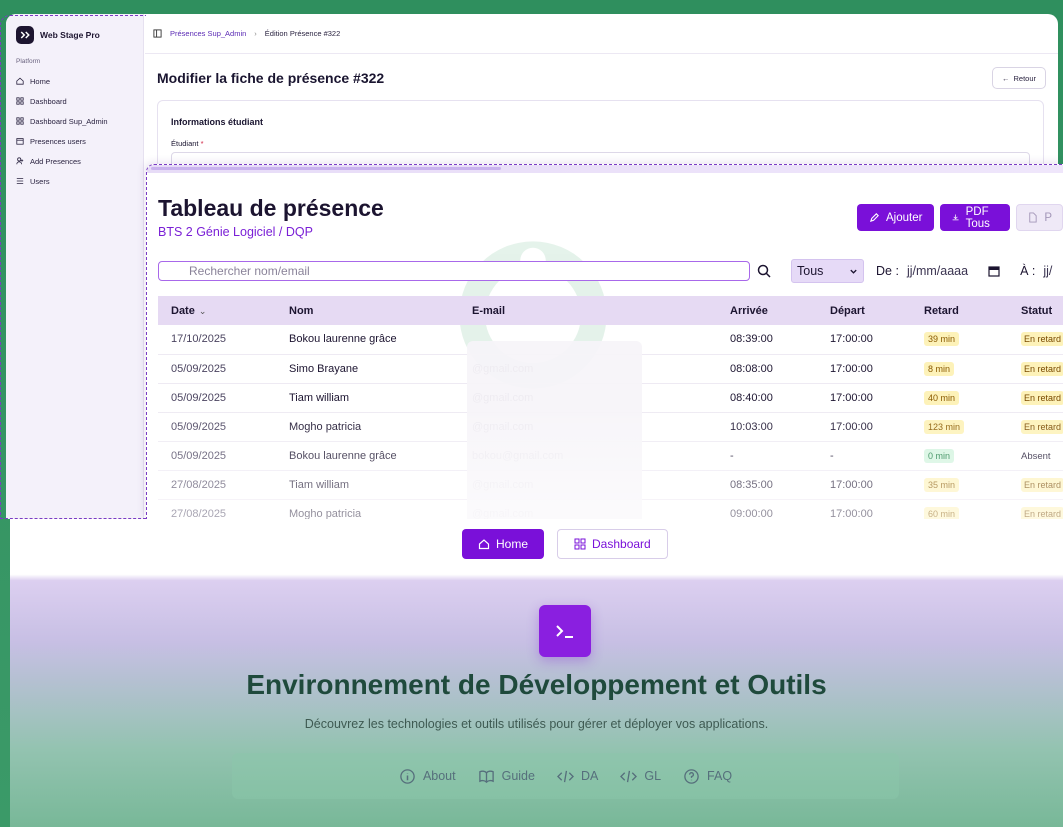  Describe the element at coordinates (187, 143) in the screenshot. I see `student-field-label: Étudiant *` at that location.